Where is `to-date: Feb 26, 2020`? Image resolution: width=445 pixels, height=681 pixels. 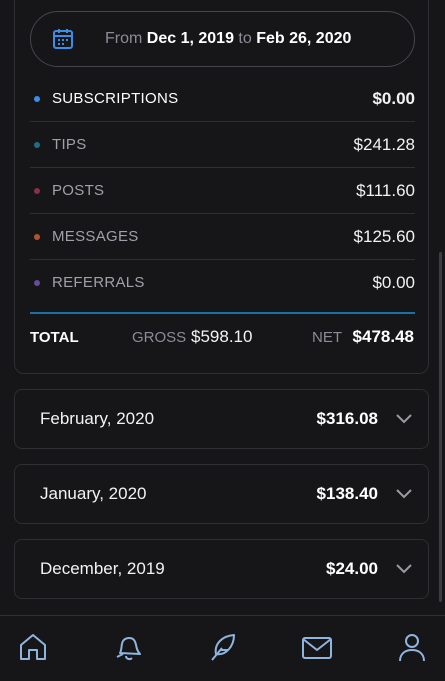
to-date: Feb 26, 2020 is located at coordinates (304, 38).